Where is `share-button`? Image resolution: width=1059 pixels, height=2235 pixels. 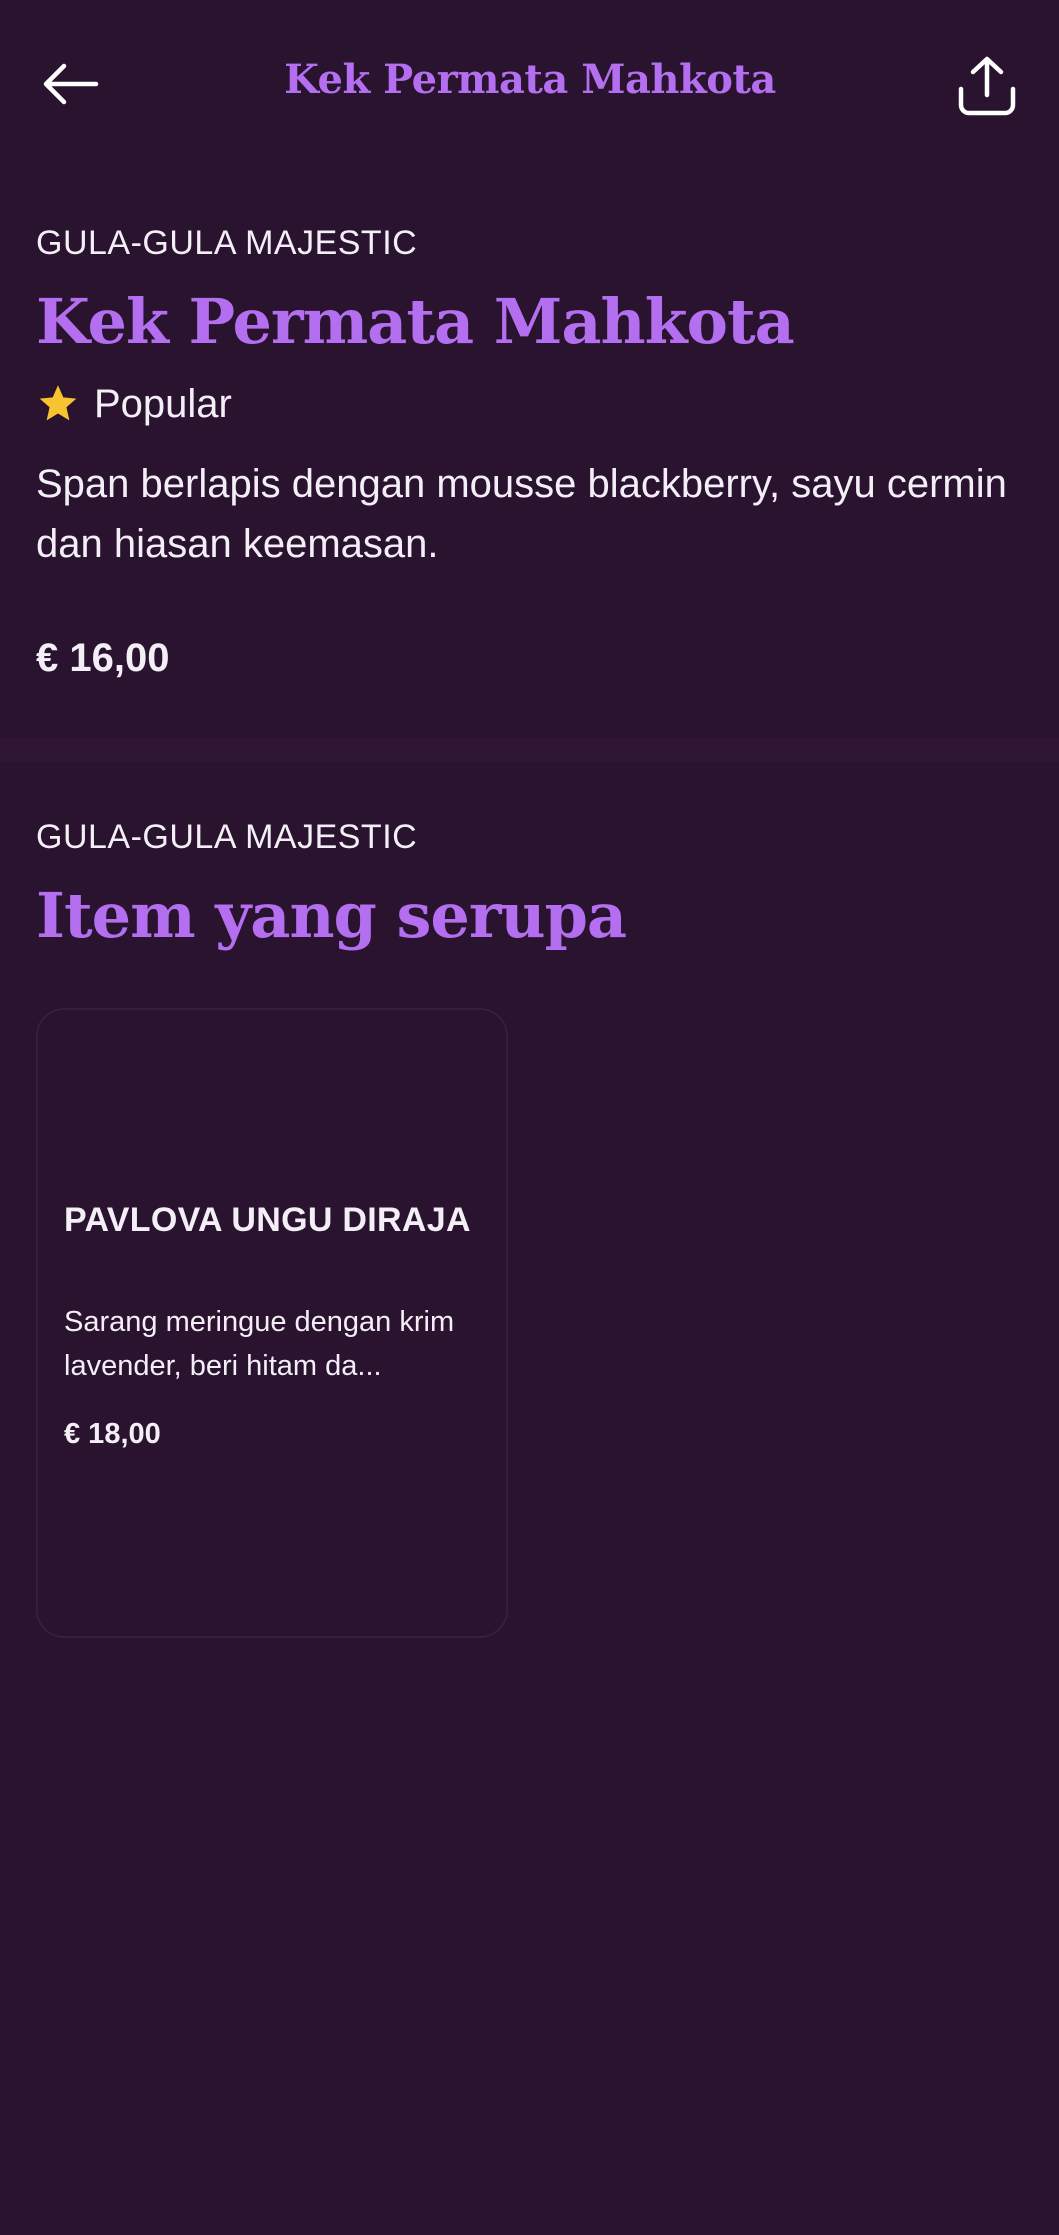
share-button is located at coordinates (987, 86).